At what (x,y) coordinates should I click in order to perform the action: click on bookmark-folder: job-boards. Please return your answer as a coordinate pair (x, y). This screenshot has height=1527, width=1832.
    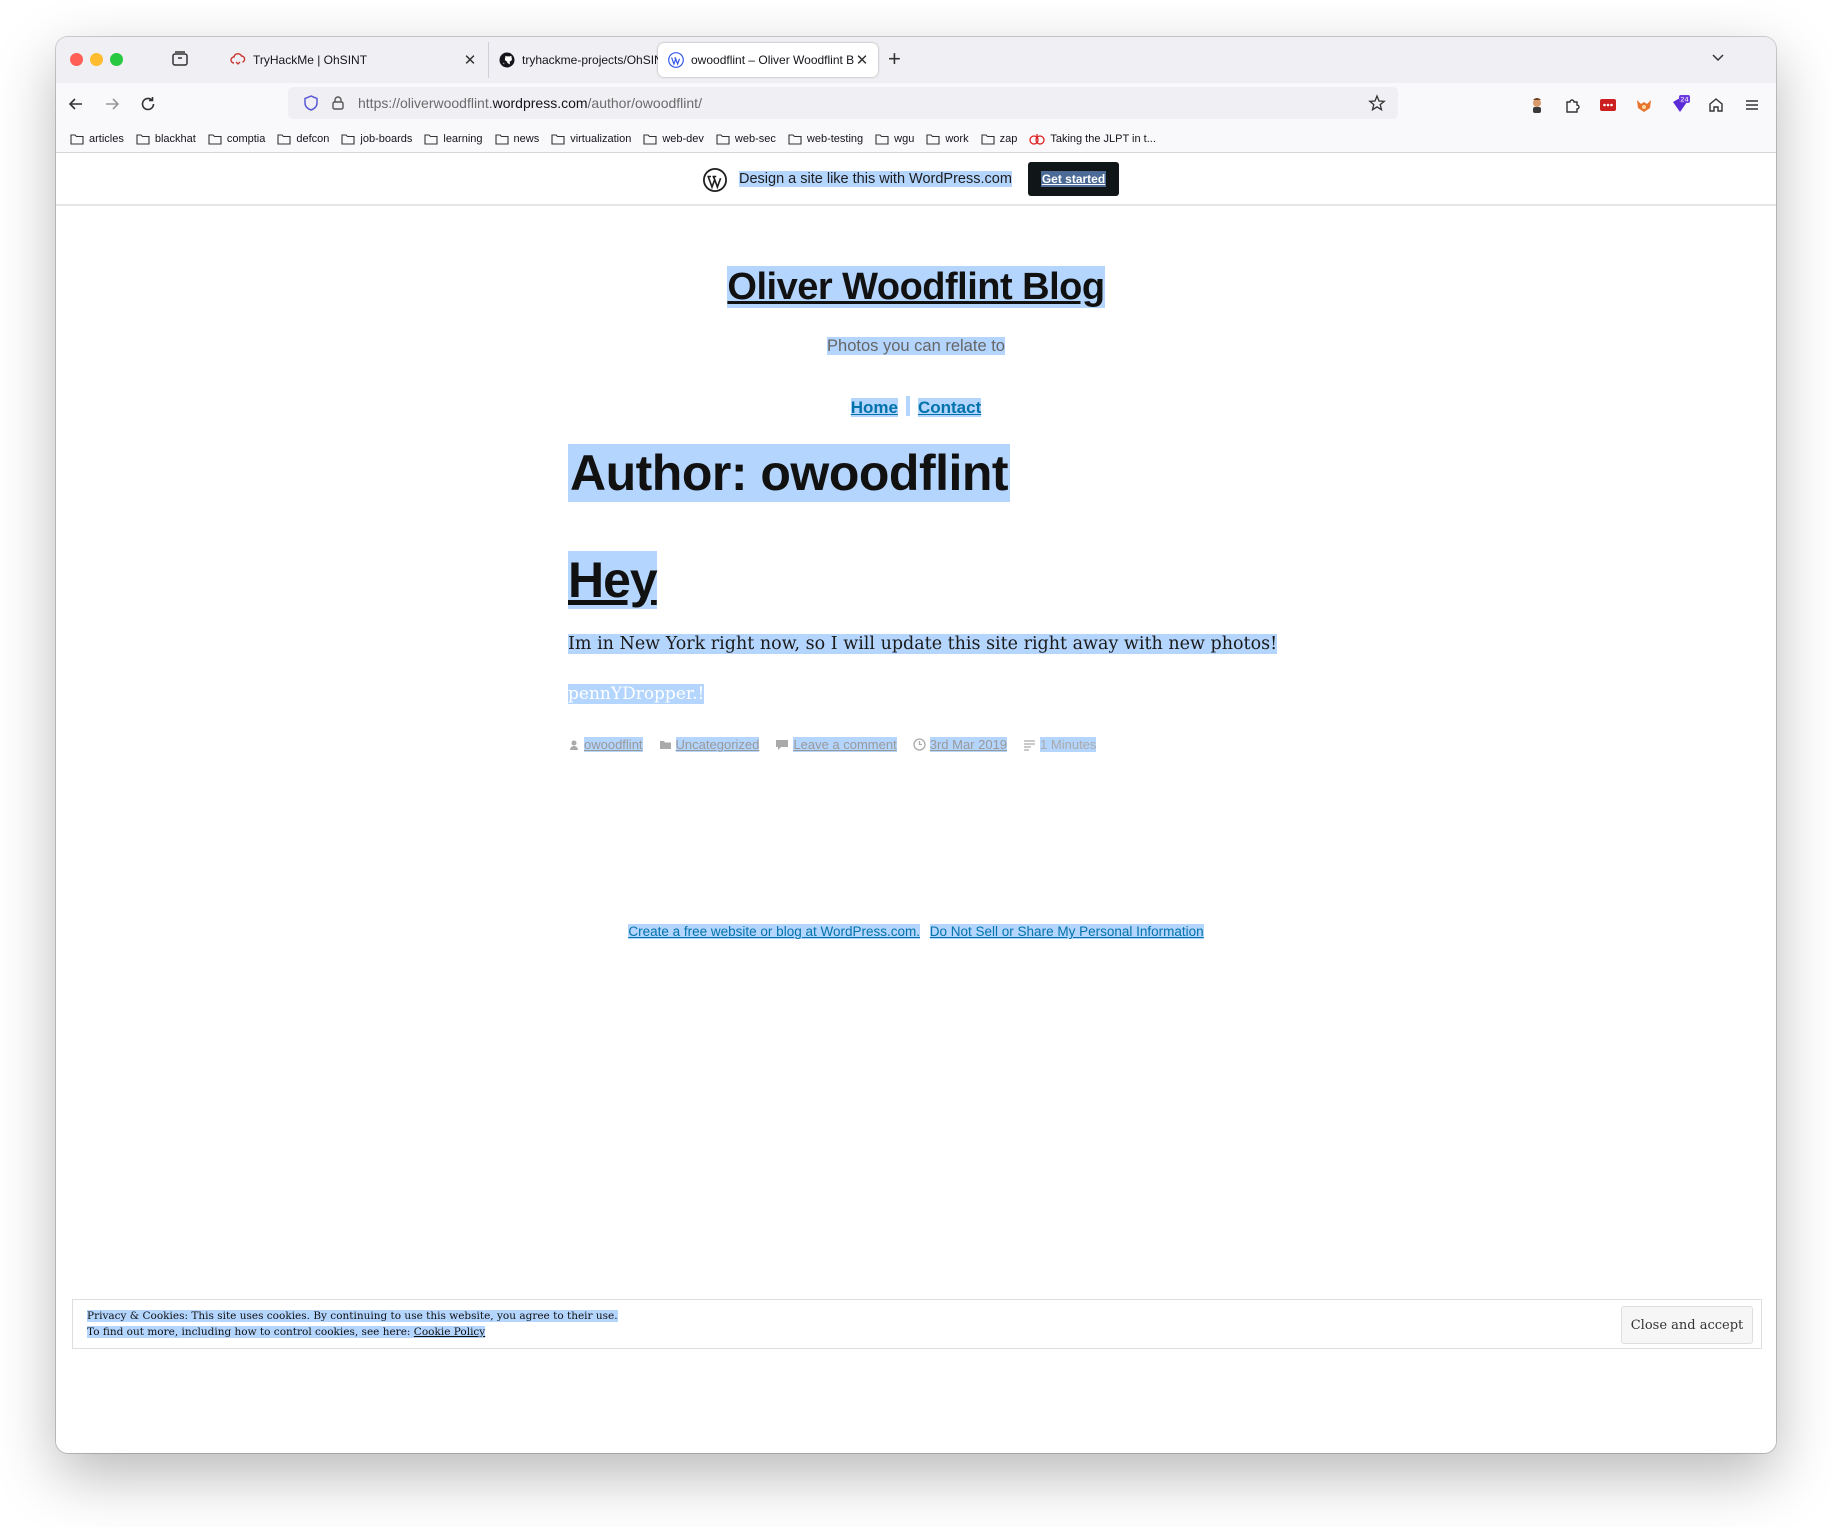
    Looking at the image, I should click on (376, 139).